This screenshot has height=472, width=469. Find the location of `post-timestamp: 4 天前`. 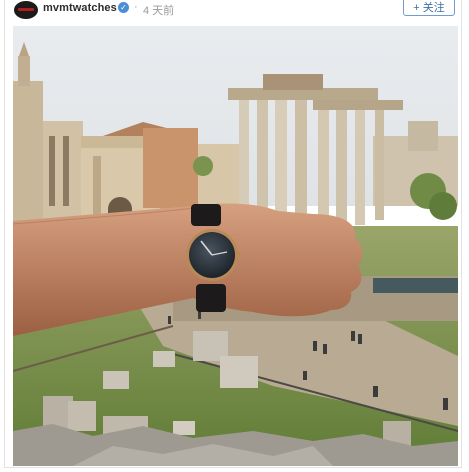

post-timestamp: 4 天前 is located at coordinates (159, 11).